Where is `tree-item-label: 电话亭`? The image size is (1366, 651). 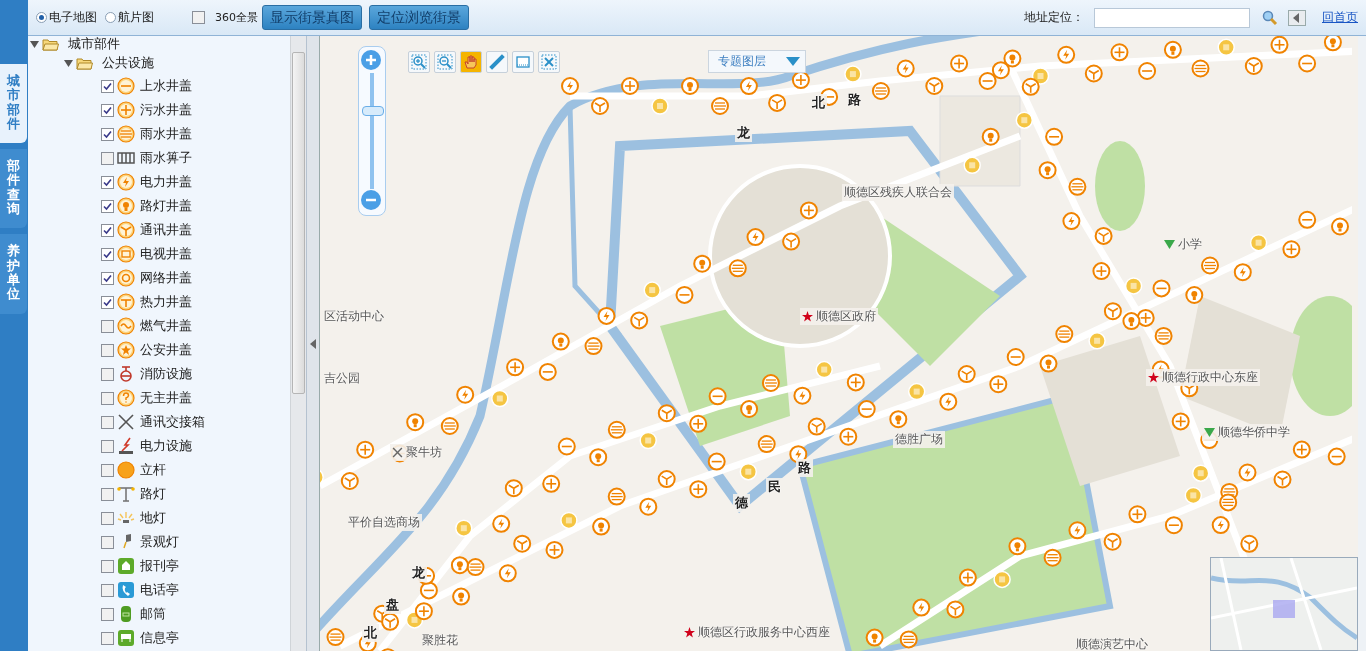 tree-item-label: 电话亭 is located at coordinates (159, 590).